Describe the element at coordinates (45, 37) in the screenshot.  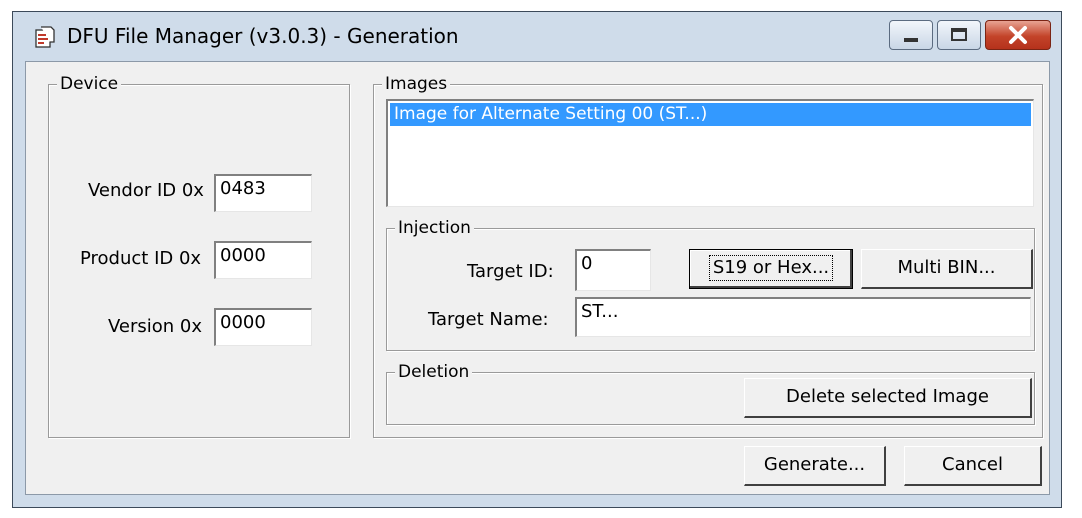
I see `dfu-app-icon` at that location.